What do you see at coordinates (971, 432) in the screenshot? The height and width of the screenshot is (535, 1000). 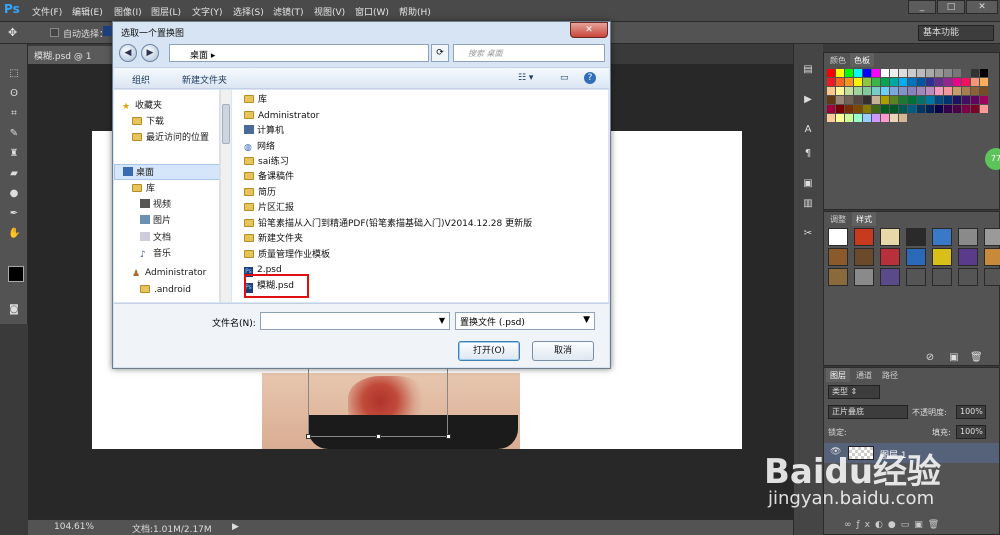 I see `fill-input: 100%` at bounding box center [971, 432].